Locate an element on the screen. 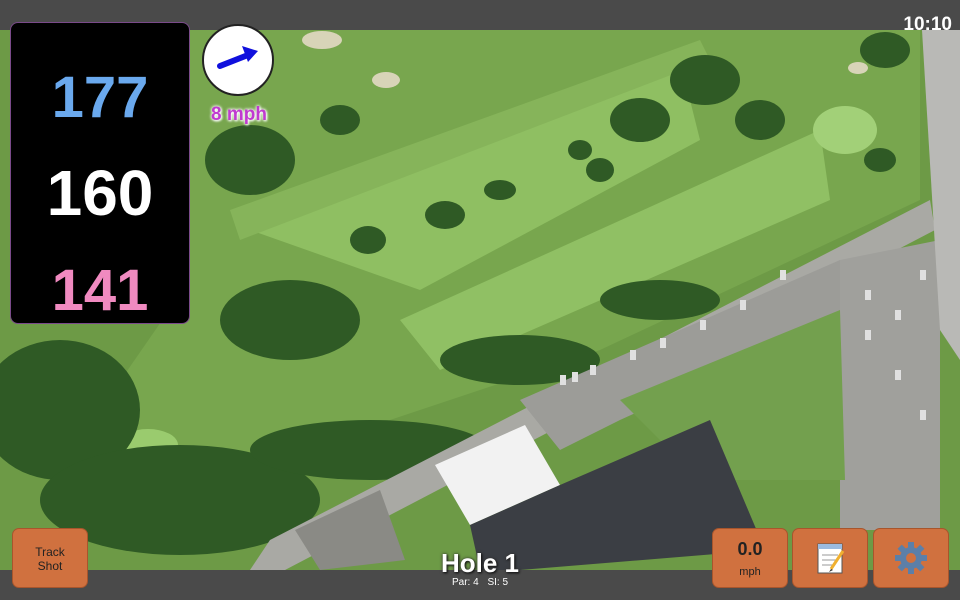 The width and height of the screenshot is (960, 600). track-shot-label-line2: Shot is located at coordinates (50, 566).